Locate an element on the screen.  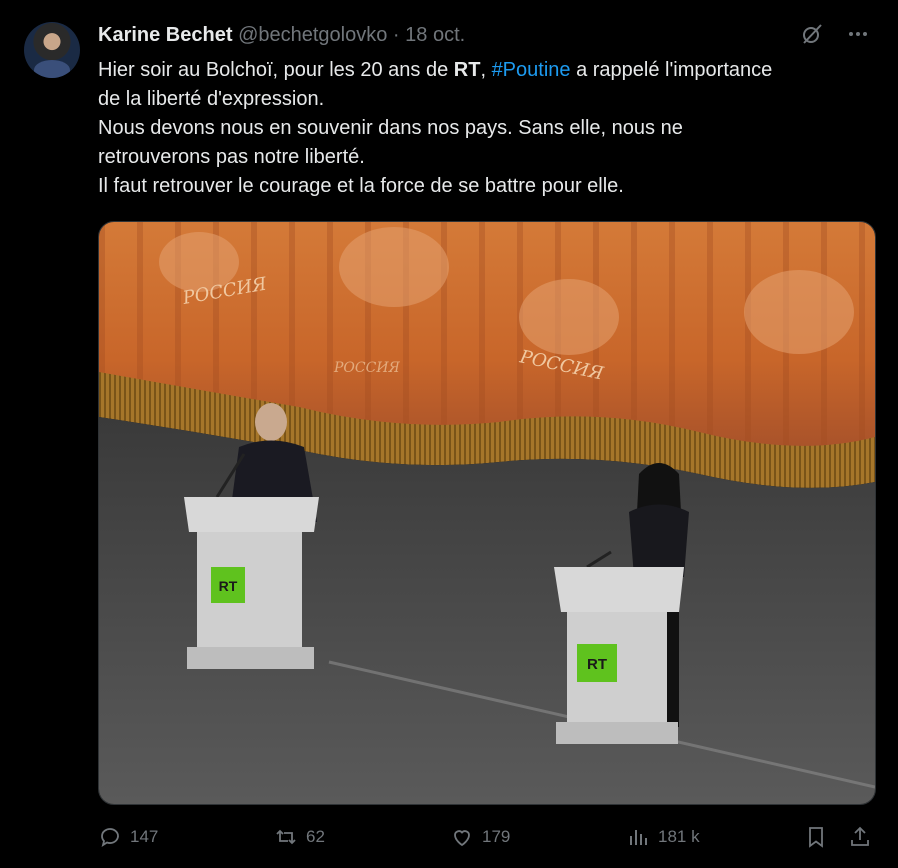
reply-button: 147 is located at coordinates (128, 837).